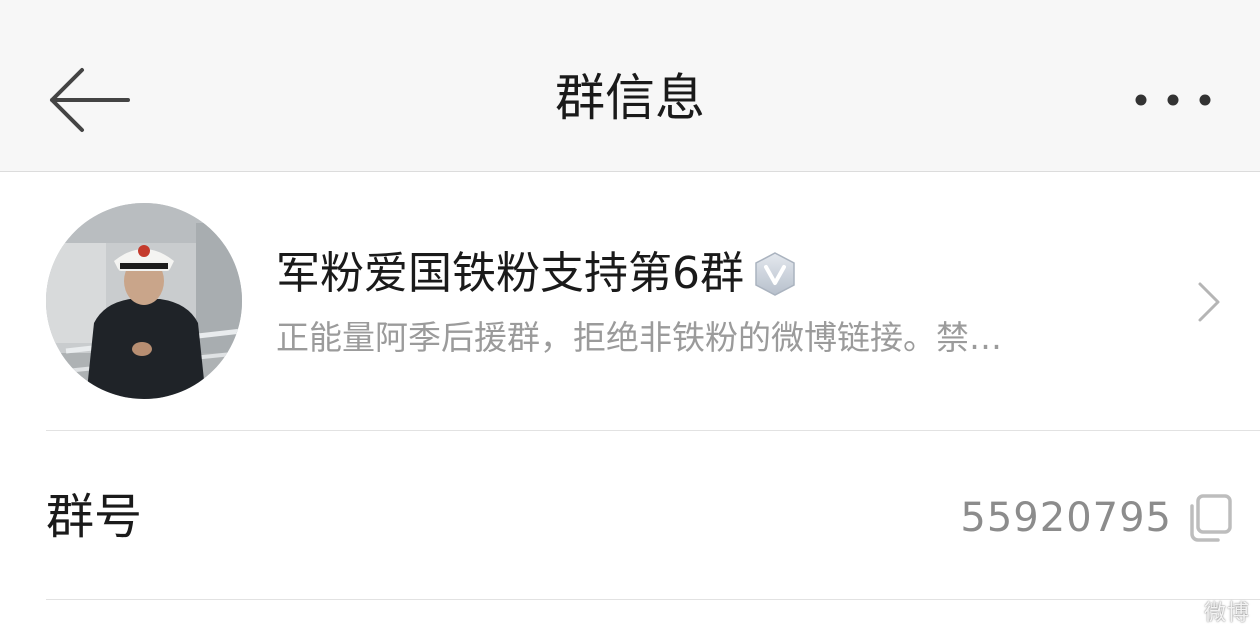 The width and height of the screenshot is (1260, 639). What do you see at coordinates (1209, 302) in the screenshot?
I see `chevron-right-icon` at bounding box center [1209, 302].